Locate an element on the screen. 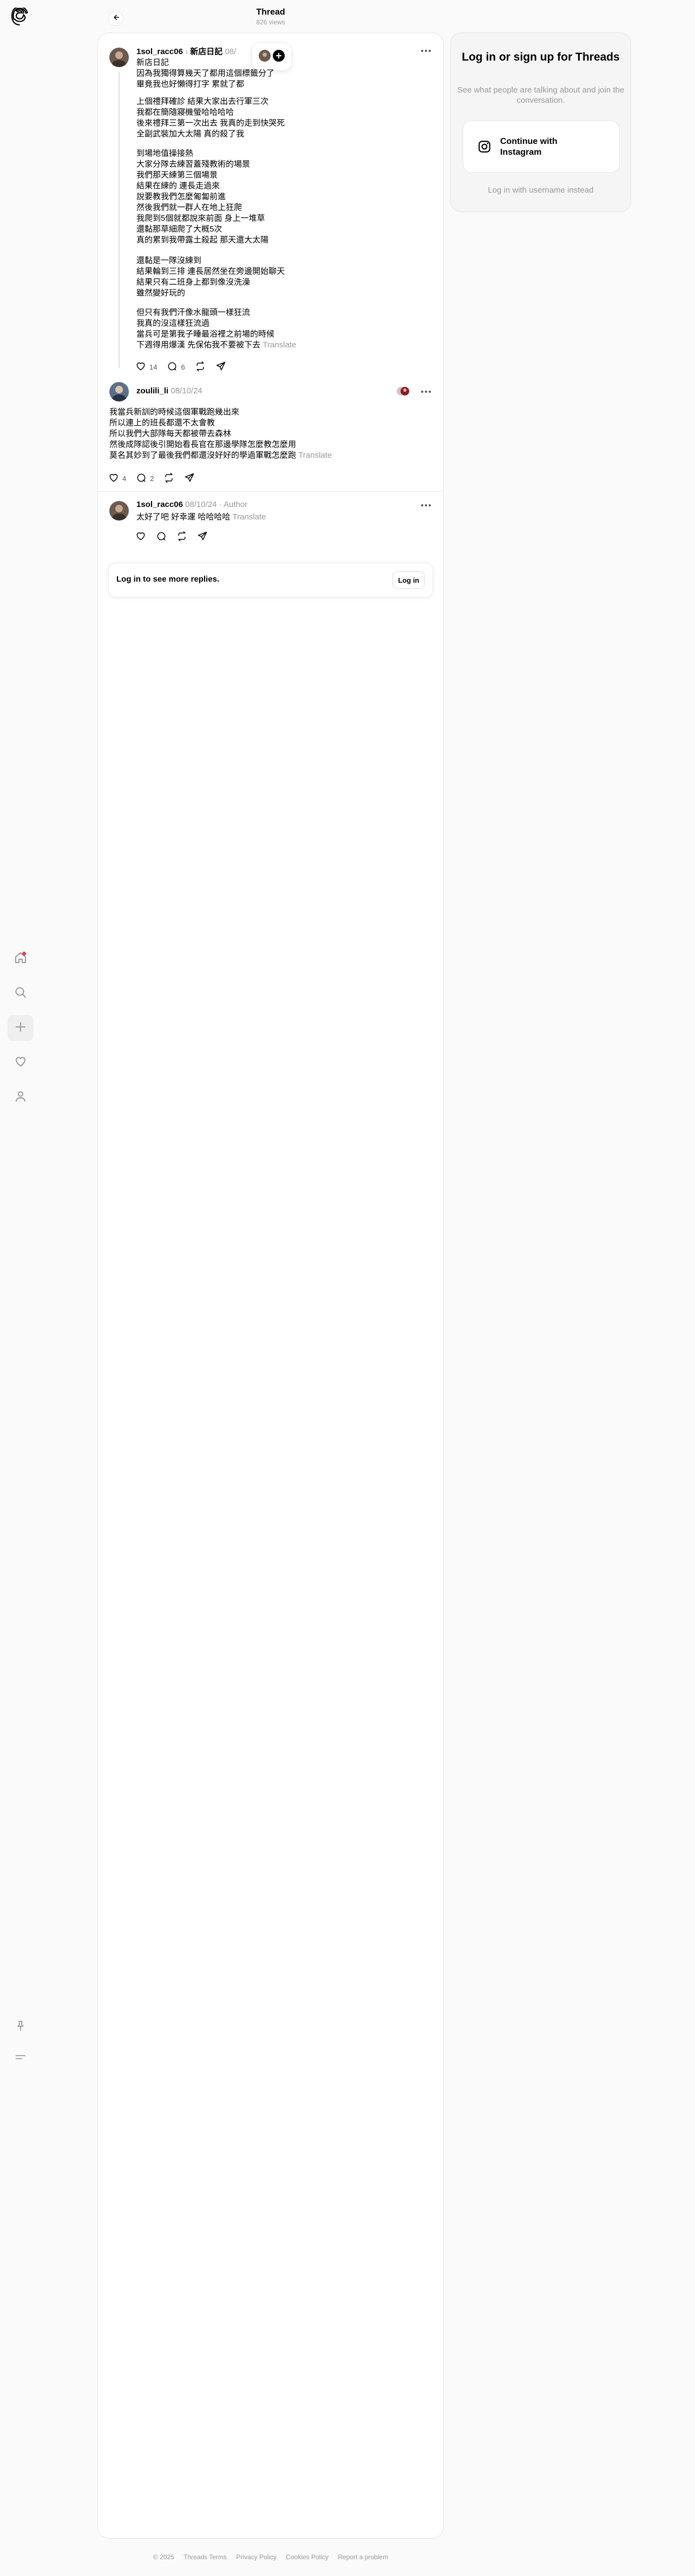 This screenshot has height=2576, width=695. nav-search is located at coordinates (21, 993).